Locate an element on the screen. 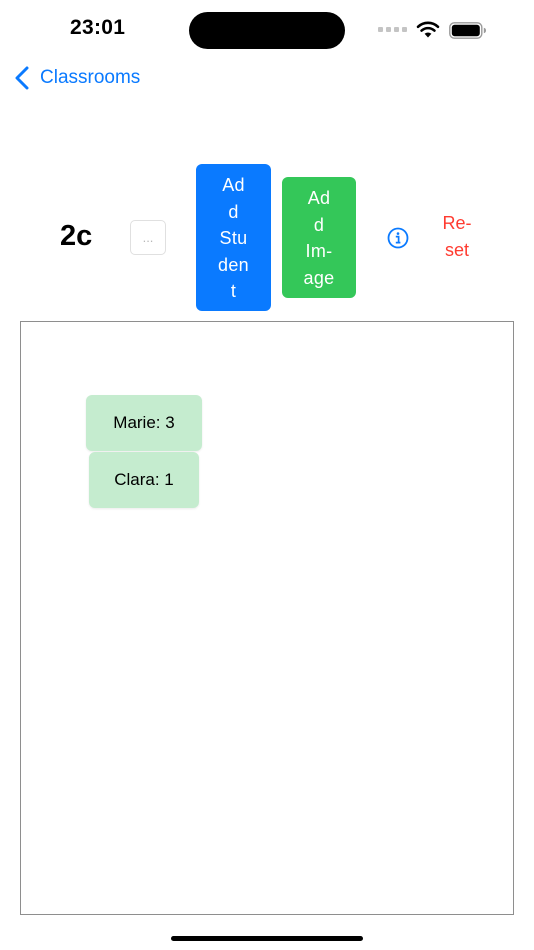 The image size is (534, 950). student-card-label: Marie: 3 is located at coordinates (144, 422).